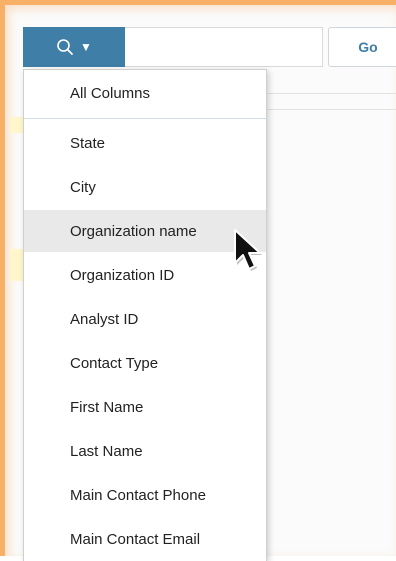 This screenshot has height=561, width=396. I want to click on mouse-pointer-icon, so click(247, 252).